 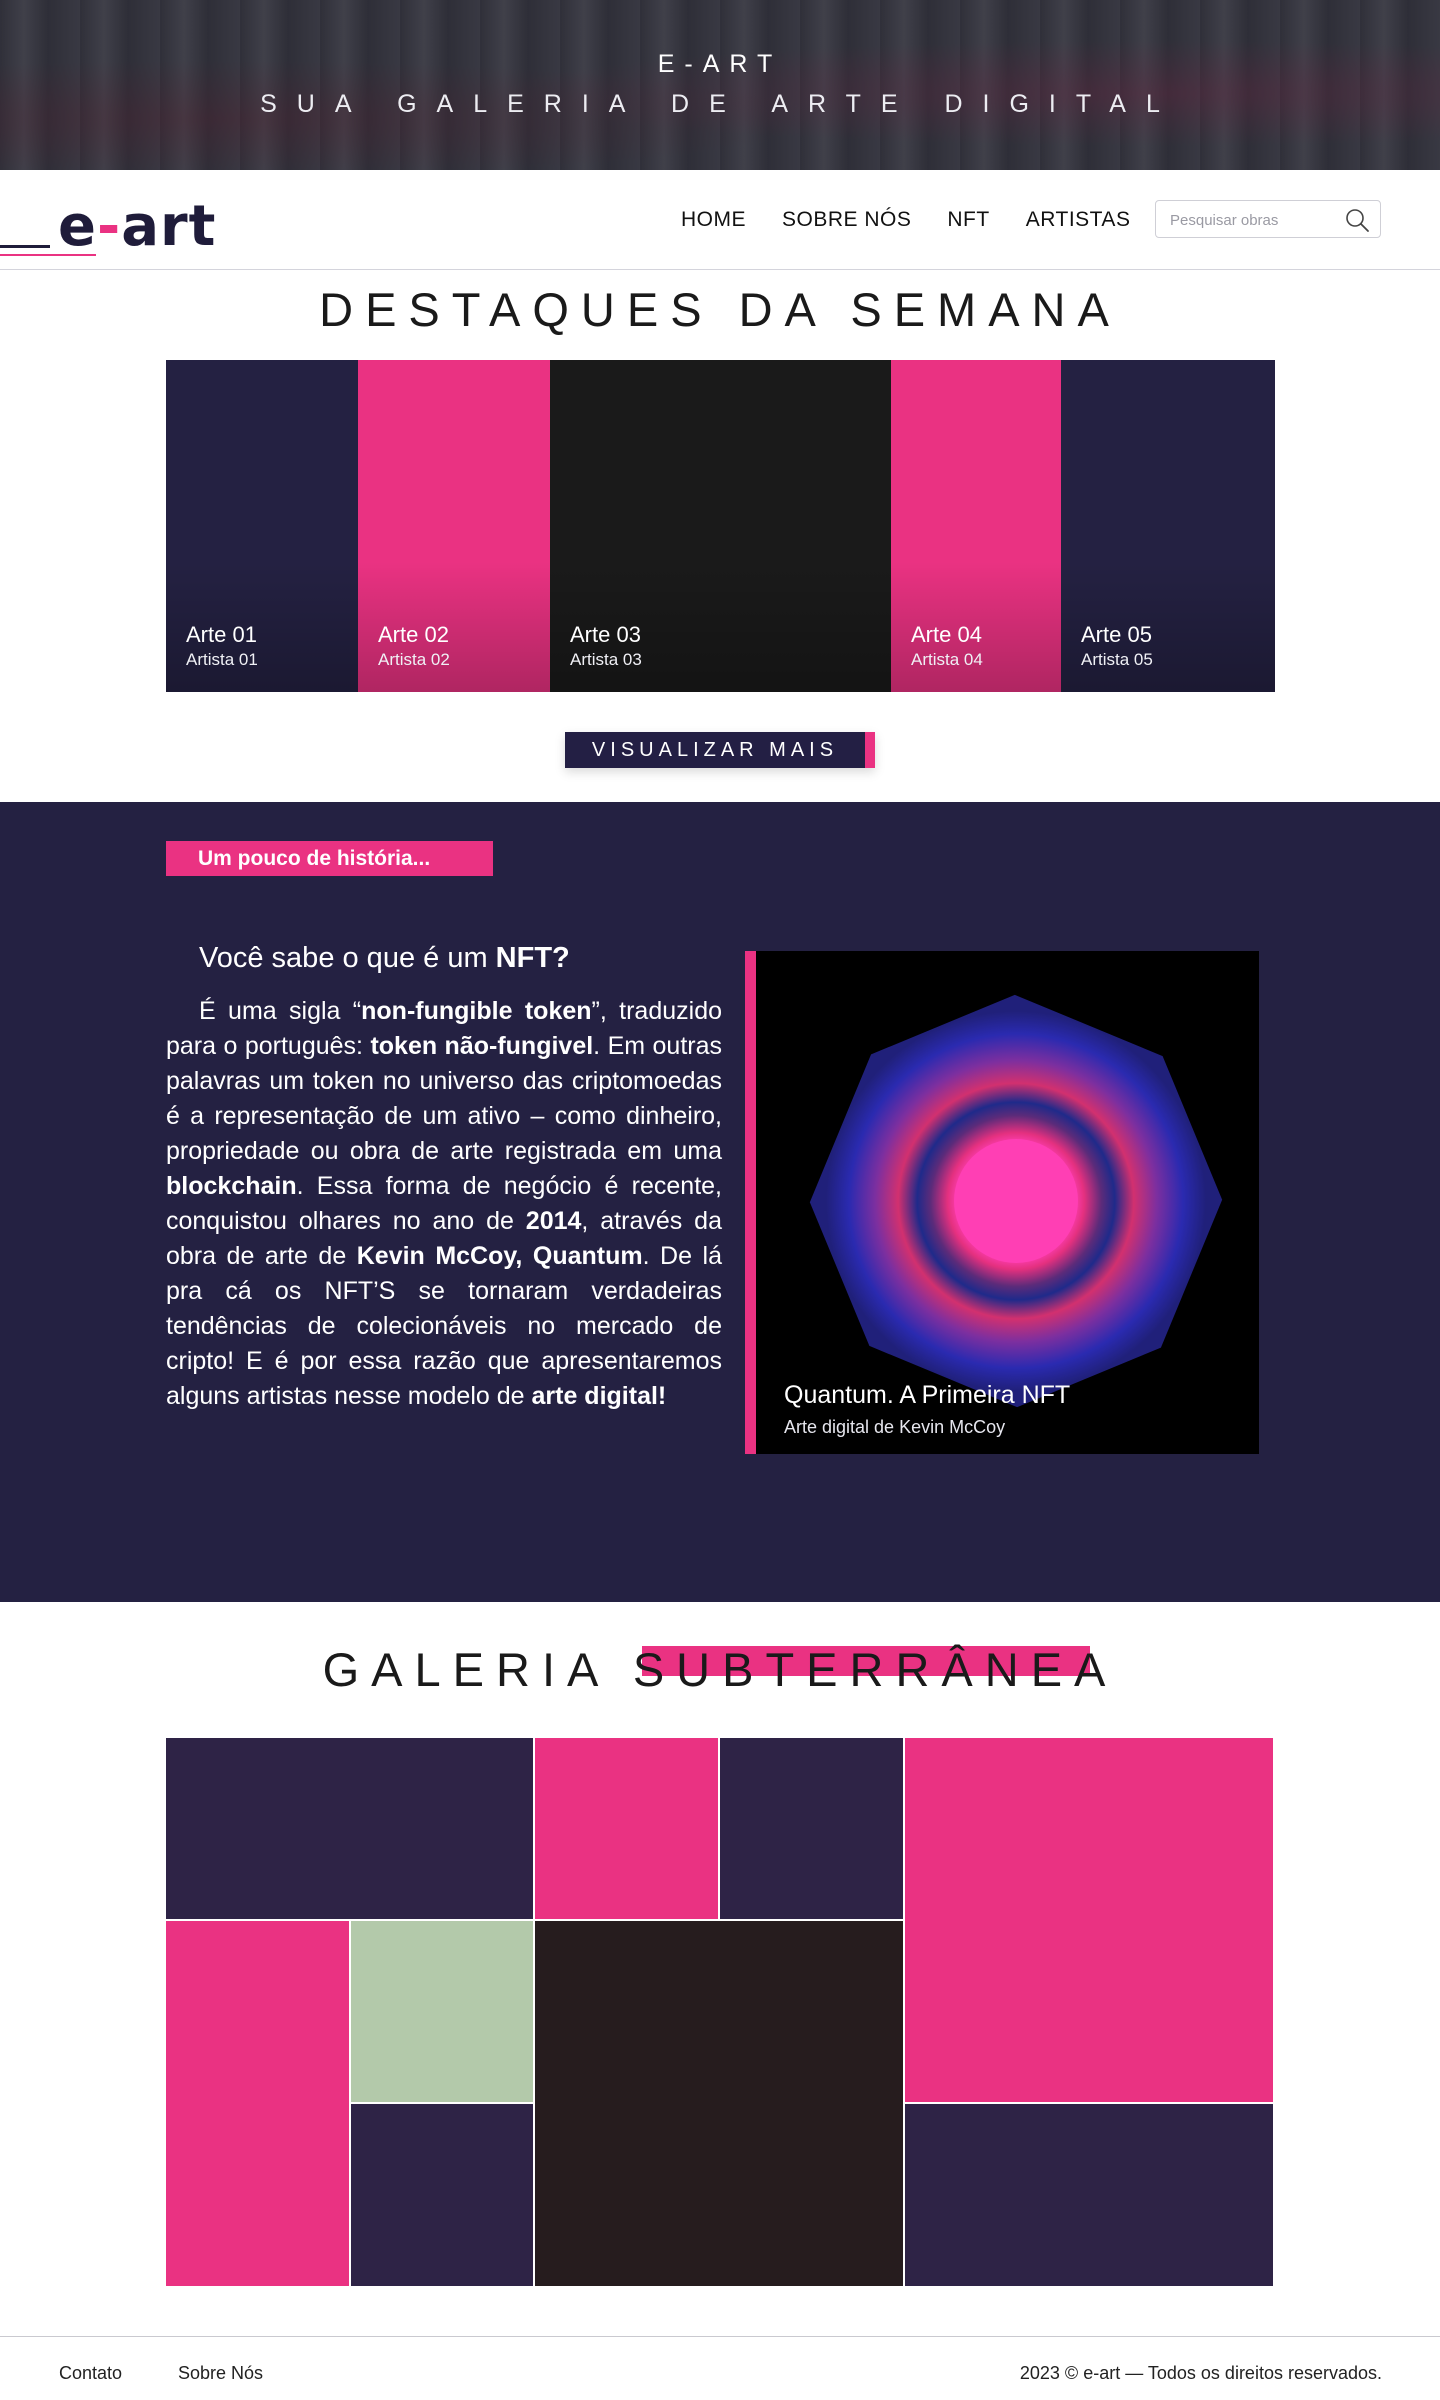 What do you see at coordinates (347, 958) in the screenshot?
I see `nft-question-text: Você sabe o que é um` at bounding box center [347, 958].